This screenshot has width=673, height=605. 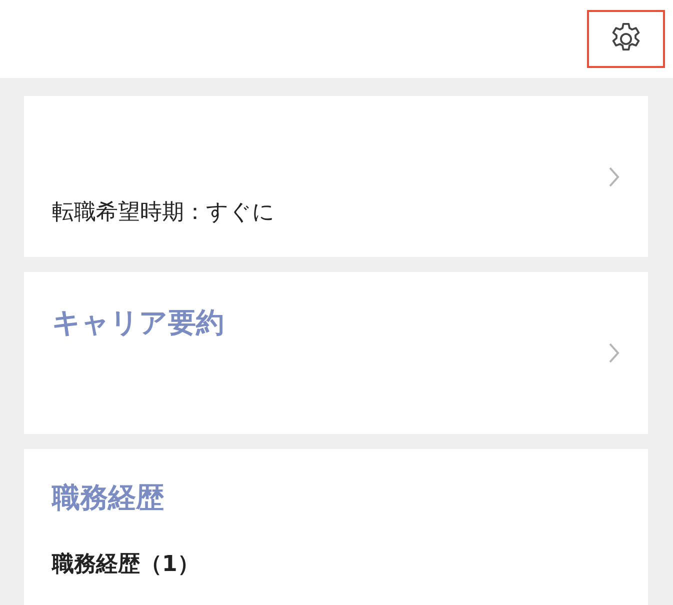 What do you see at coordinates (626, 39) in the screenshot?
I see `settings-button` at bounding box center [626, 39].